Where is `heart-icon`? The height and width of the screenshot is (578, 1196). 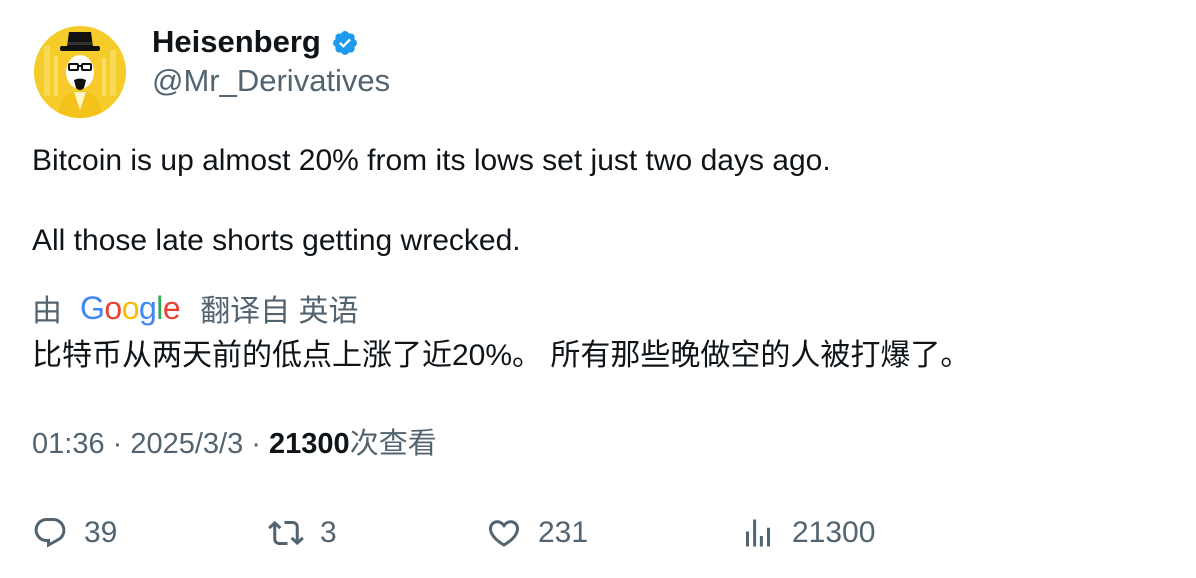 heart-icon is located at coordinates (504, 533).